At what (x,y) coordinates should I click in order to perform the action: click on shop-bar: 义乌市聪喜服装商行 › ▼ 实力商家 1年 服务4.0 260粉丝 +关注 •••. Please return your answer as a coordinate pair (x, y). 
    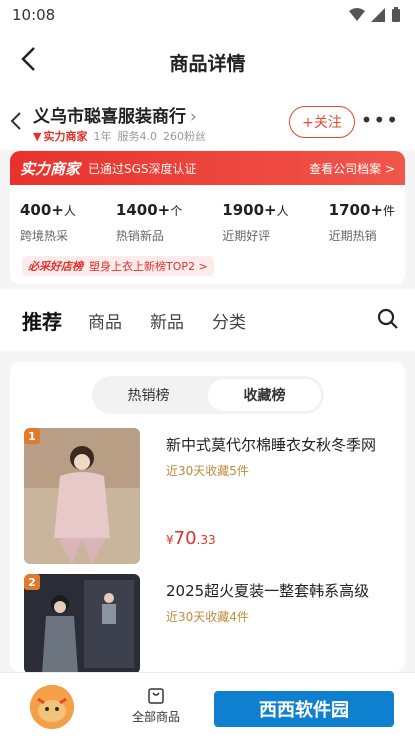
    Looking at the image, I should click on (207, 120).